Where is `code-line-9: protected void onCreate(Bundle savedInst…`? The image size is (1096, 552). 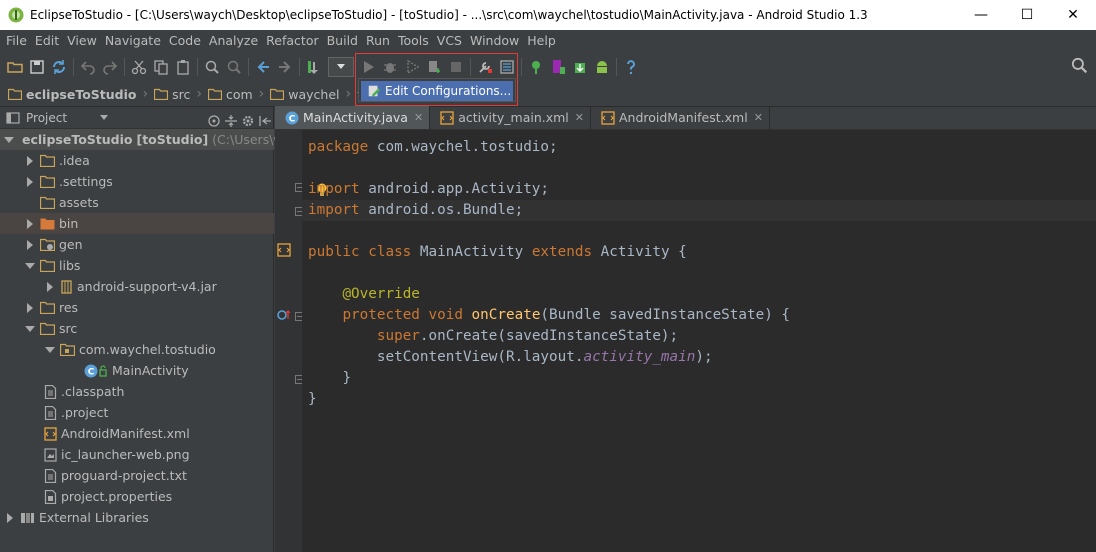
code-line-9: protected void onCreate(Bundle savedInst… is located at coordinates (566, 315).